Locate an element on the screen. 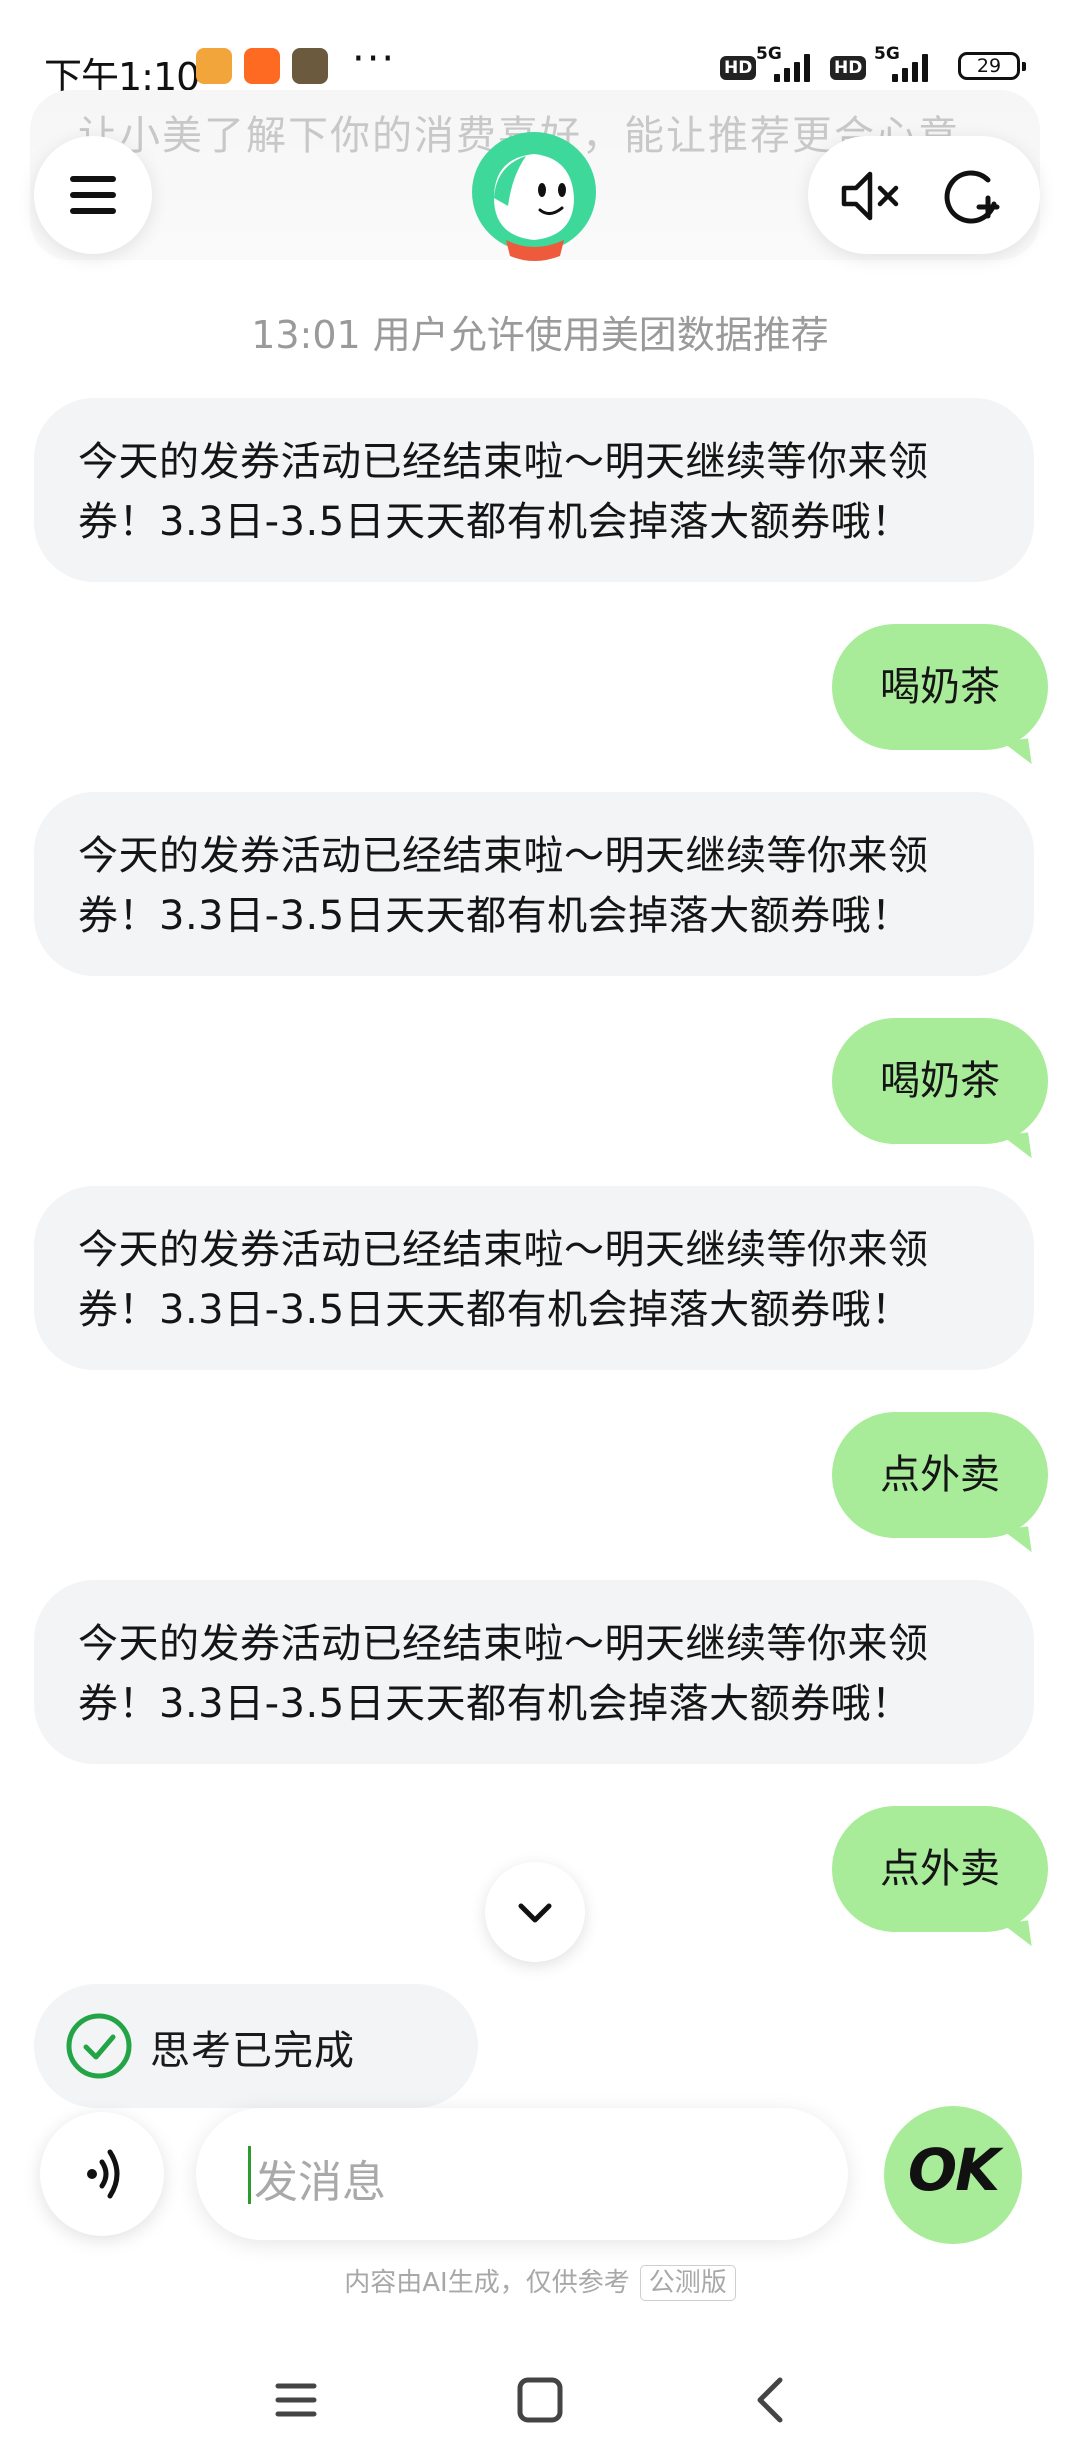 Image resolution: width=1080 pixels, height=2460 pixels. text-caret is located at coordinates (249, 2175).